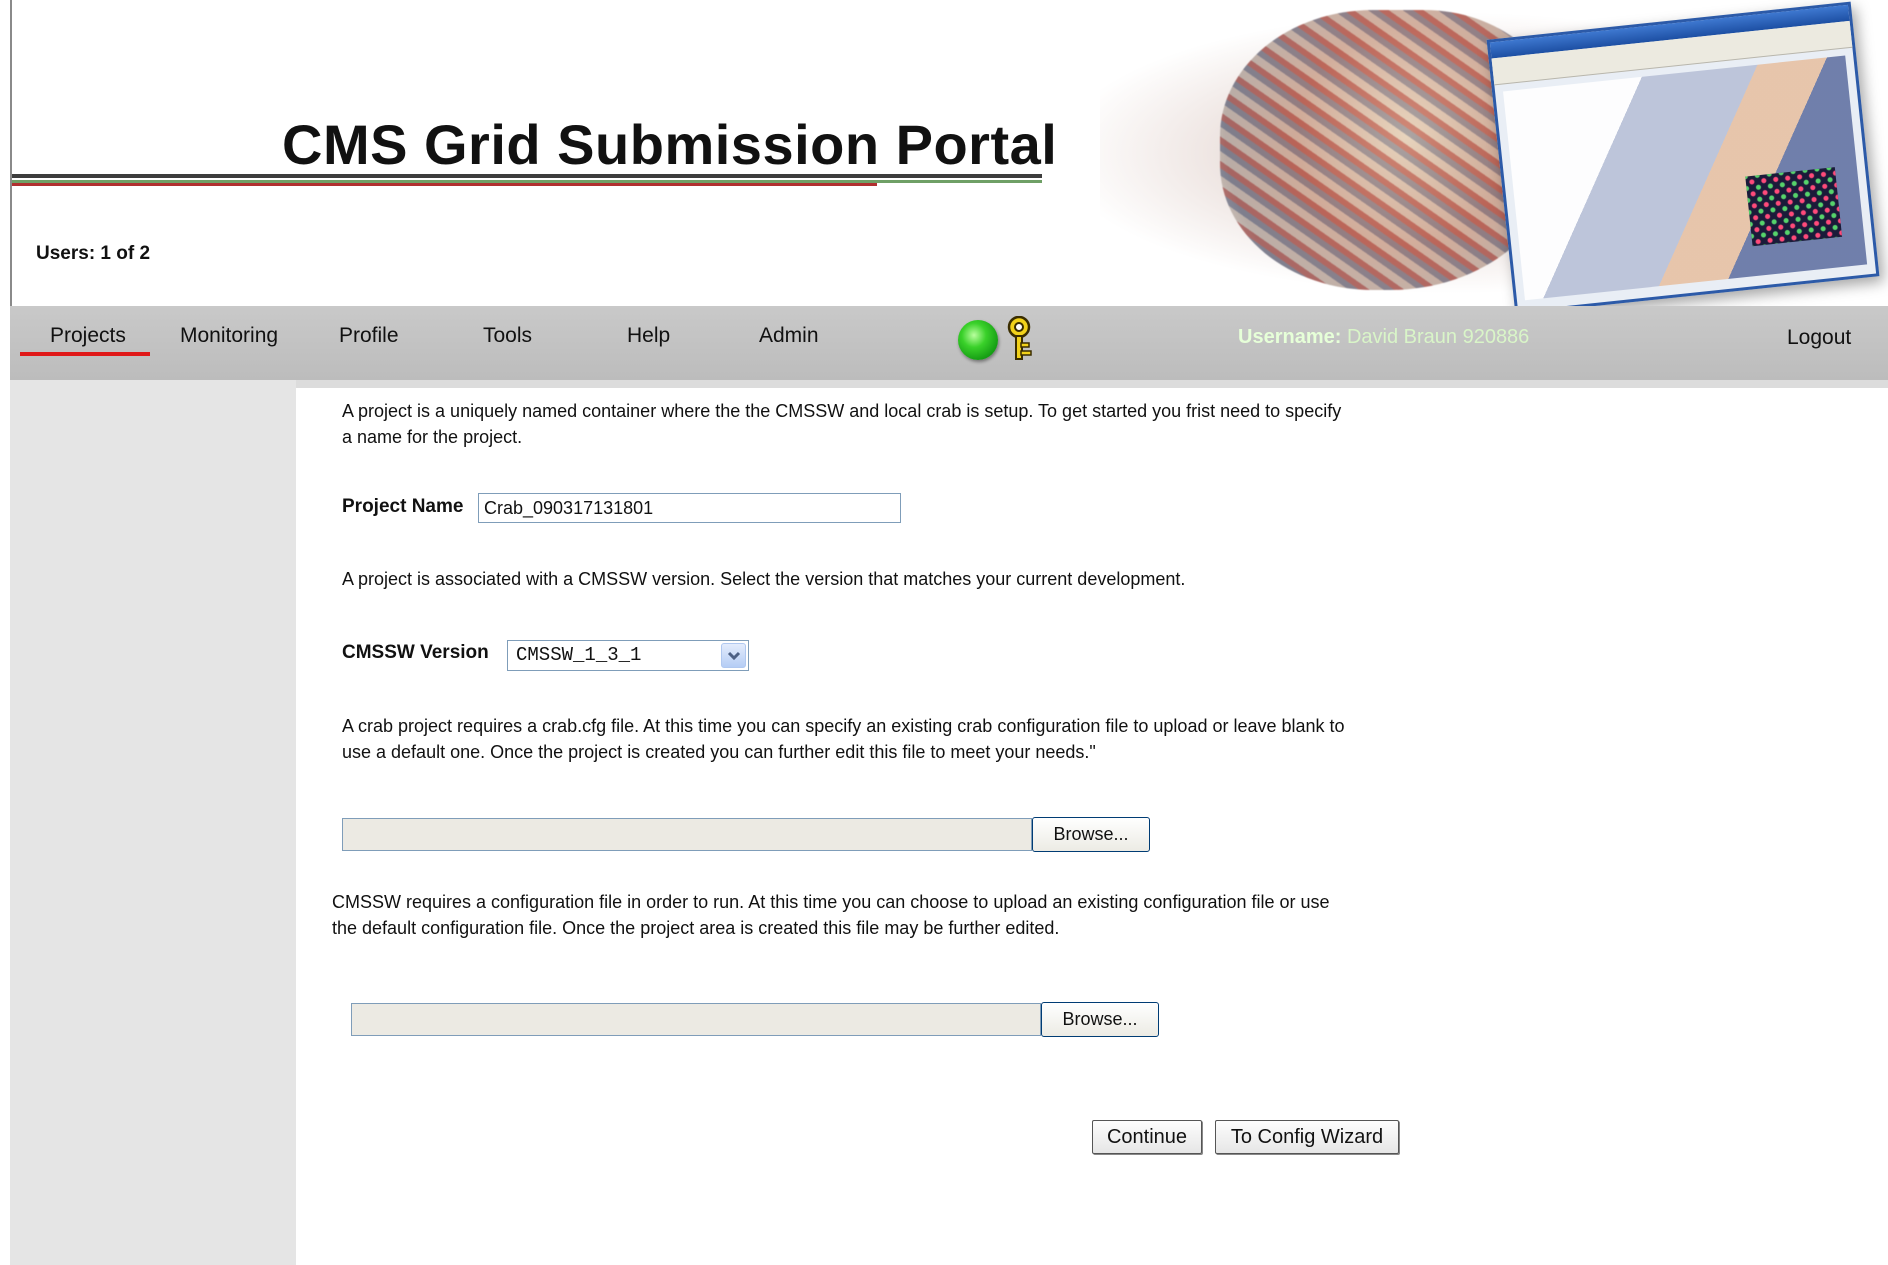  I want to click on content-top-border, so click(1092, 384).